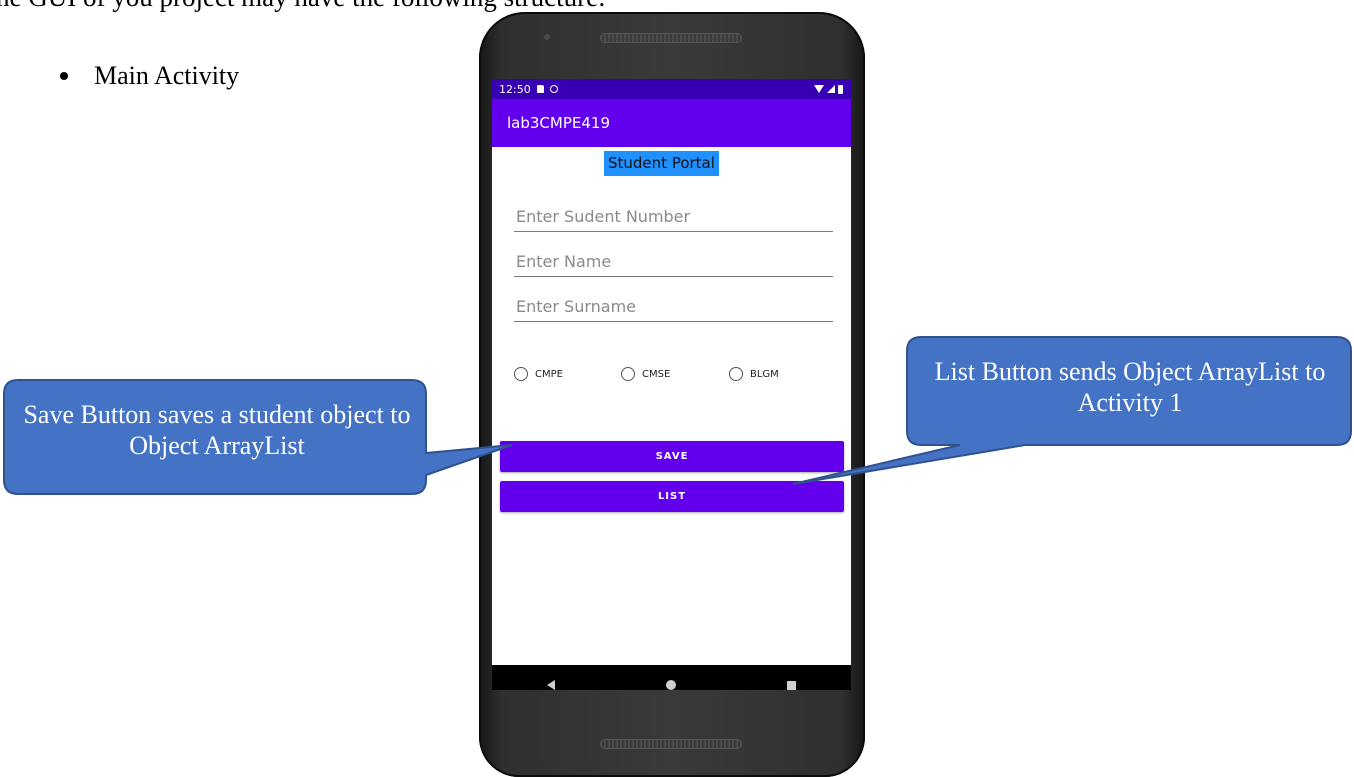 This screenshot has height=777, width=1354. I want to click on save-button: SAVE, so click(672, 456).